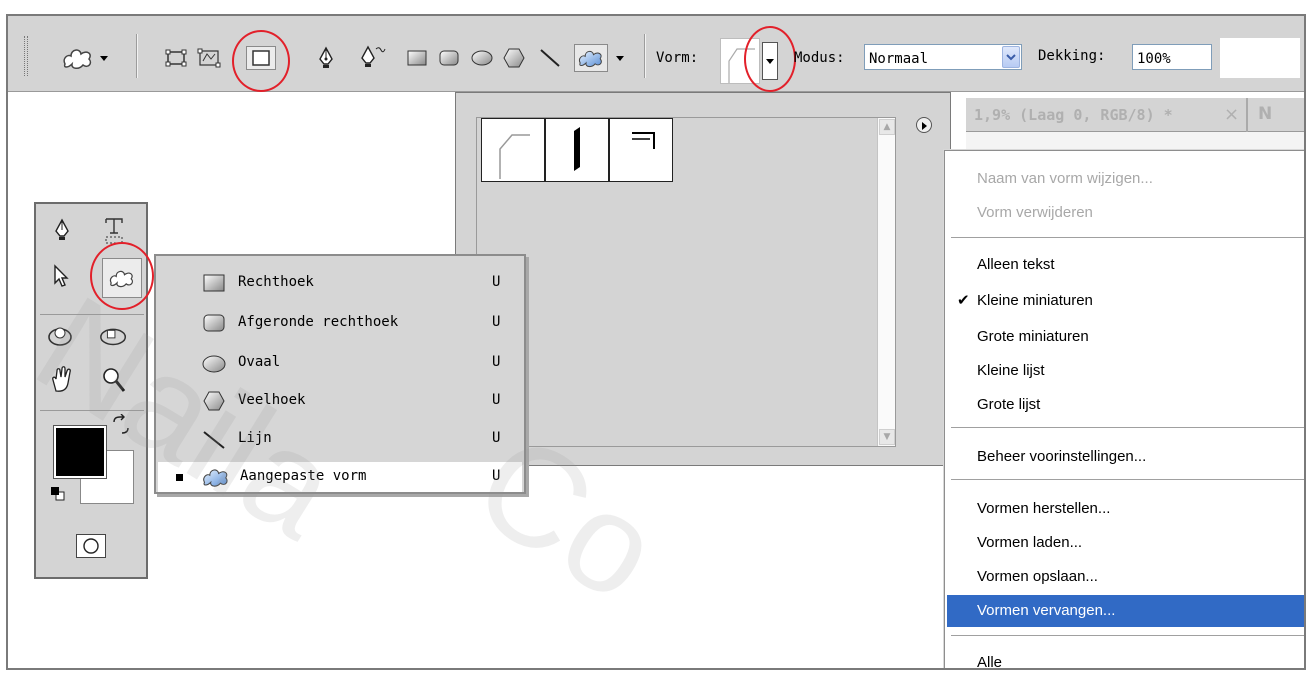  I want to click on options-bar: Vorm: Modus: Normaal Dekking: 100%, so click(656, 54).